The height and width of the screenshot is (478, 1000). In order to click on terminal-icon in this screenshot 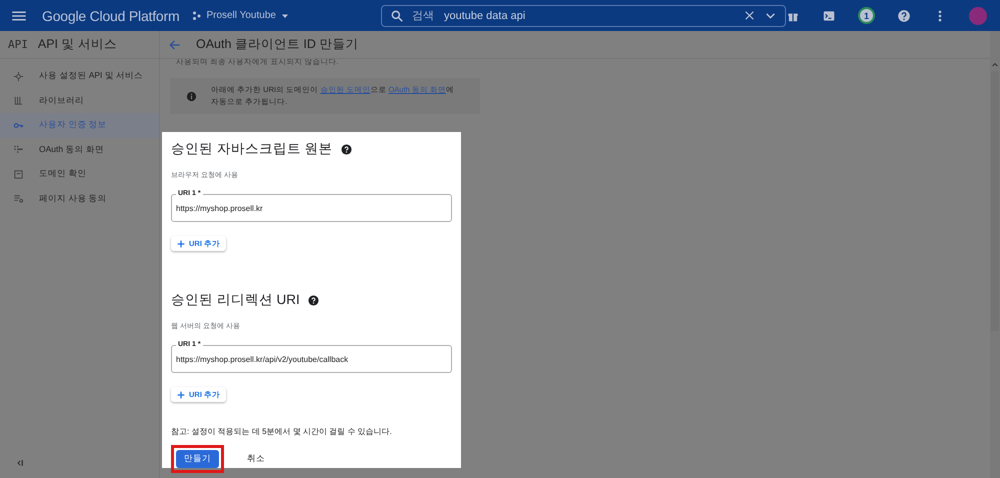, I will do `click(829, 15)`.